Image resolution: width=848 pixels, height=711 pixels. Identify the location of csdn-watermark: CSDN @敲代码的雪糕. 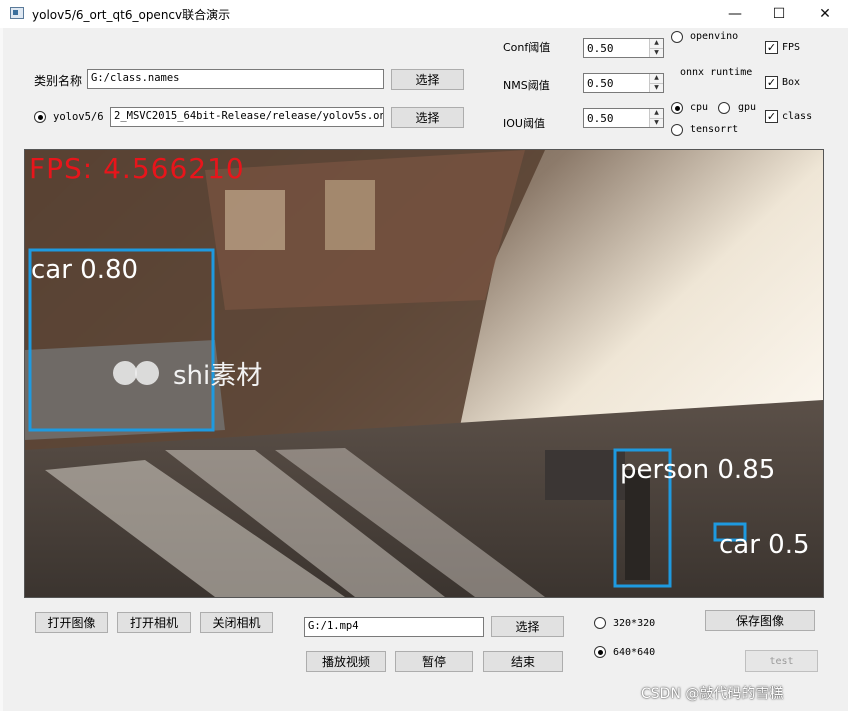
(712, 694).